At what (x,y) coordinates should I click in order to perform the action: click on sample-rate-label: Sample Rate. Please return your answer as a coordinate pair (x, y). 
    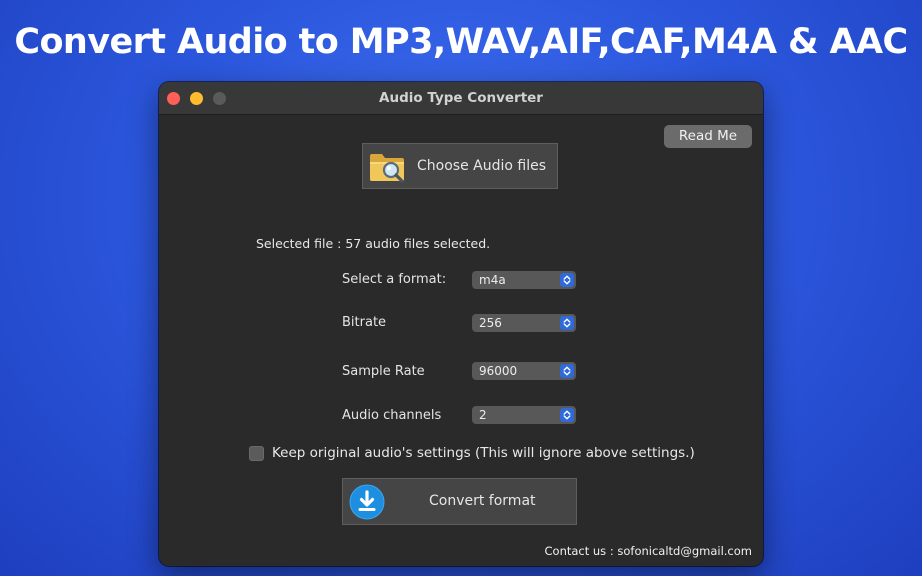
    Looking at the image, I should click on (383, 371).